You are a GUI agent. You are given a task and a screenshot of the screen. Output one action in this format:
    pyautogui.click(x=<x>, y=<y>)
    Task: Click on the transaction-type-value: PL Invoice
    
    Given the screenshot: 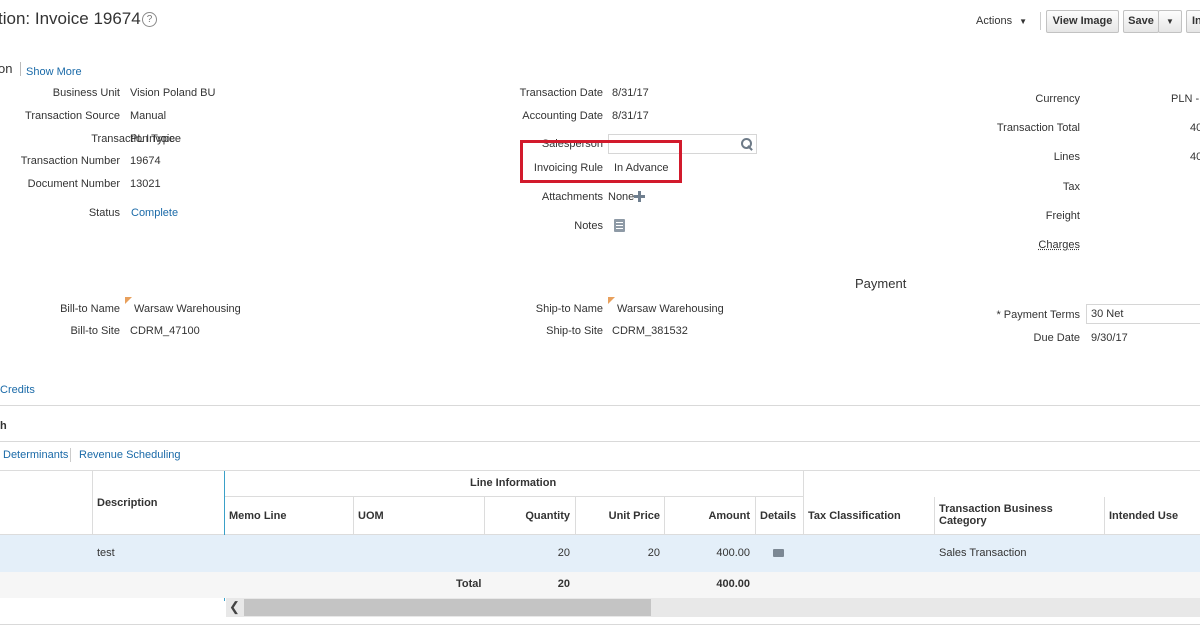 What is the action you would take?
    pyautogui.click(x=155, y=139)
    